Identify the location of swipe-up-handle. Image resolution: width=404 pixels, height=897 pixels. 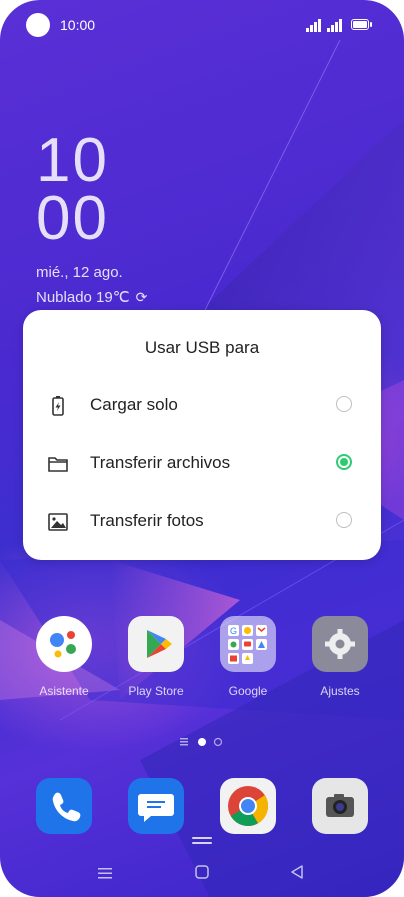
(202, 841).